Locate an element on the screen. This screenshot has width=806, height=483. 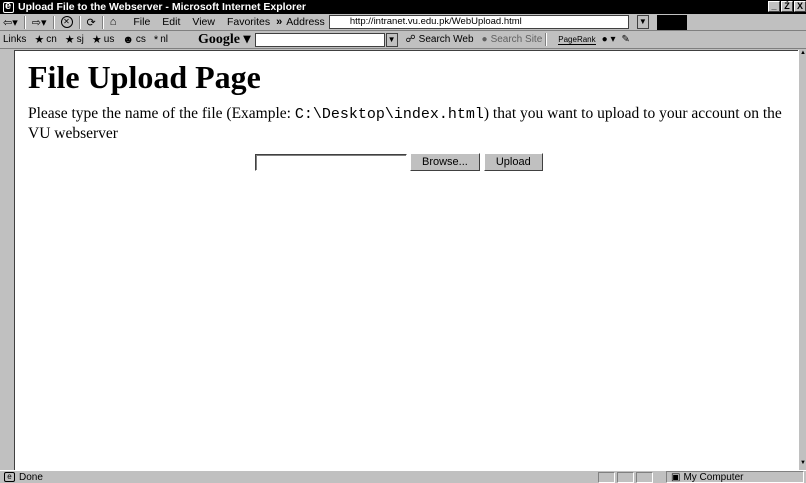
stop-button: ✕ is located at coordinates (67, 22).